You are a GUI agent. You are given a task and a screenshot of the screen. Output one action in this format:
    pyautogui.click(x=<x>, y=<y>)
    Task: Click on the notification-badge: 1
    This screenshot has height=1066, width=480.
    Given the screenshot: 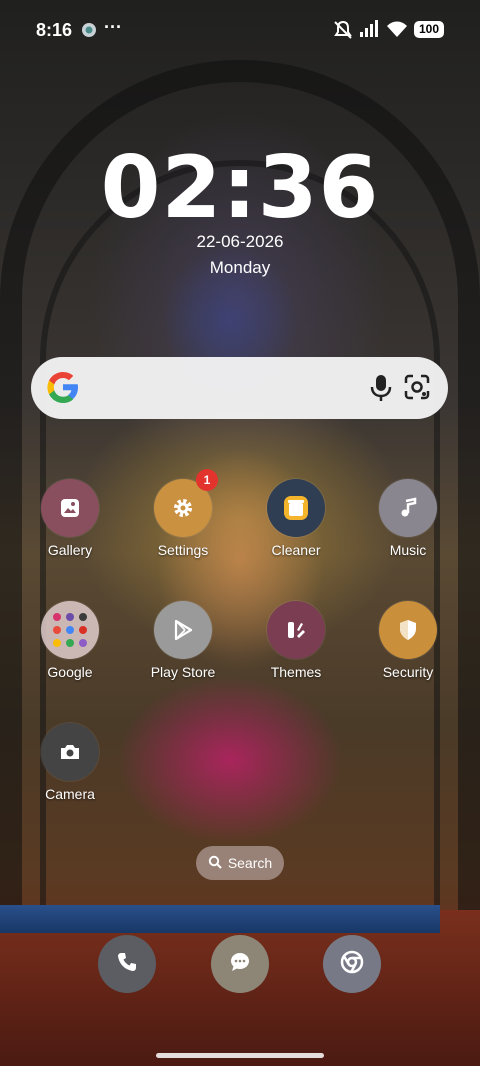 What is the action you would take?
    pyautogui.click(x=207, y=480)
    